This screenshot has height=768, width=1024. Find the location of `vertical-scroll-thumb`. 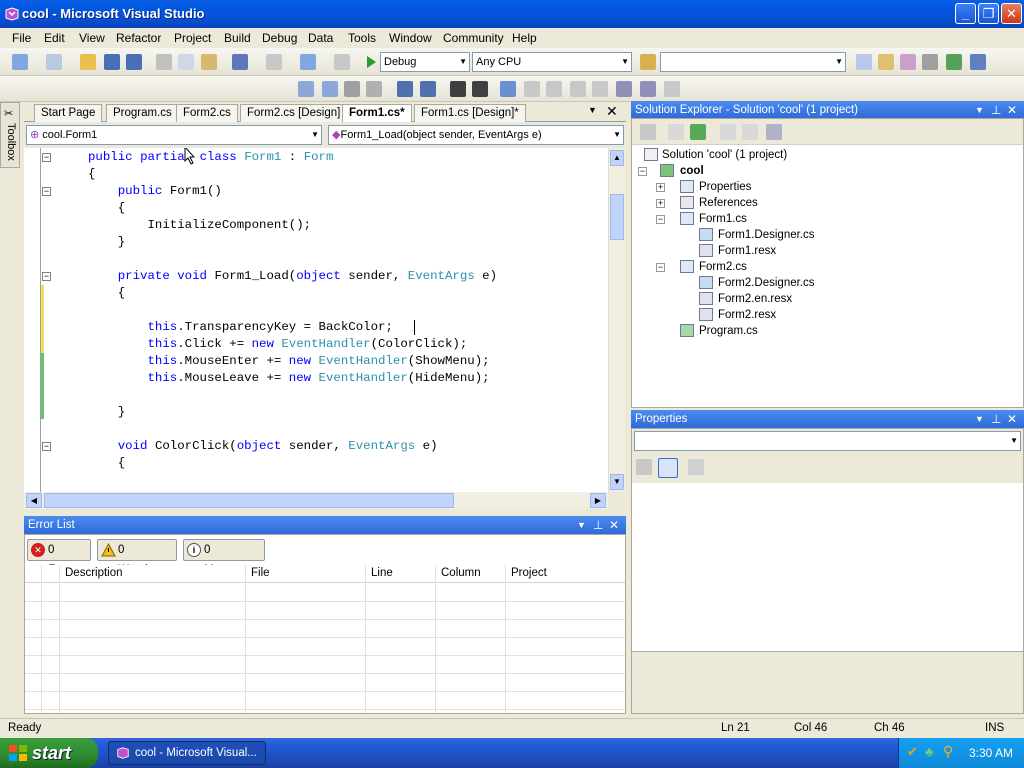

vertical-scroll-thumb is located at coordinates (617, 217).